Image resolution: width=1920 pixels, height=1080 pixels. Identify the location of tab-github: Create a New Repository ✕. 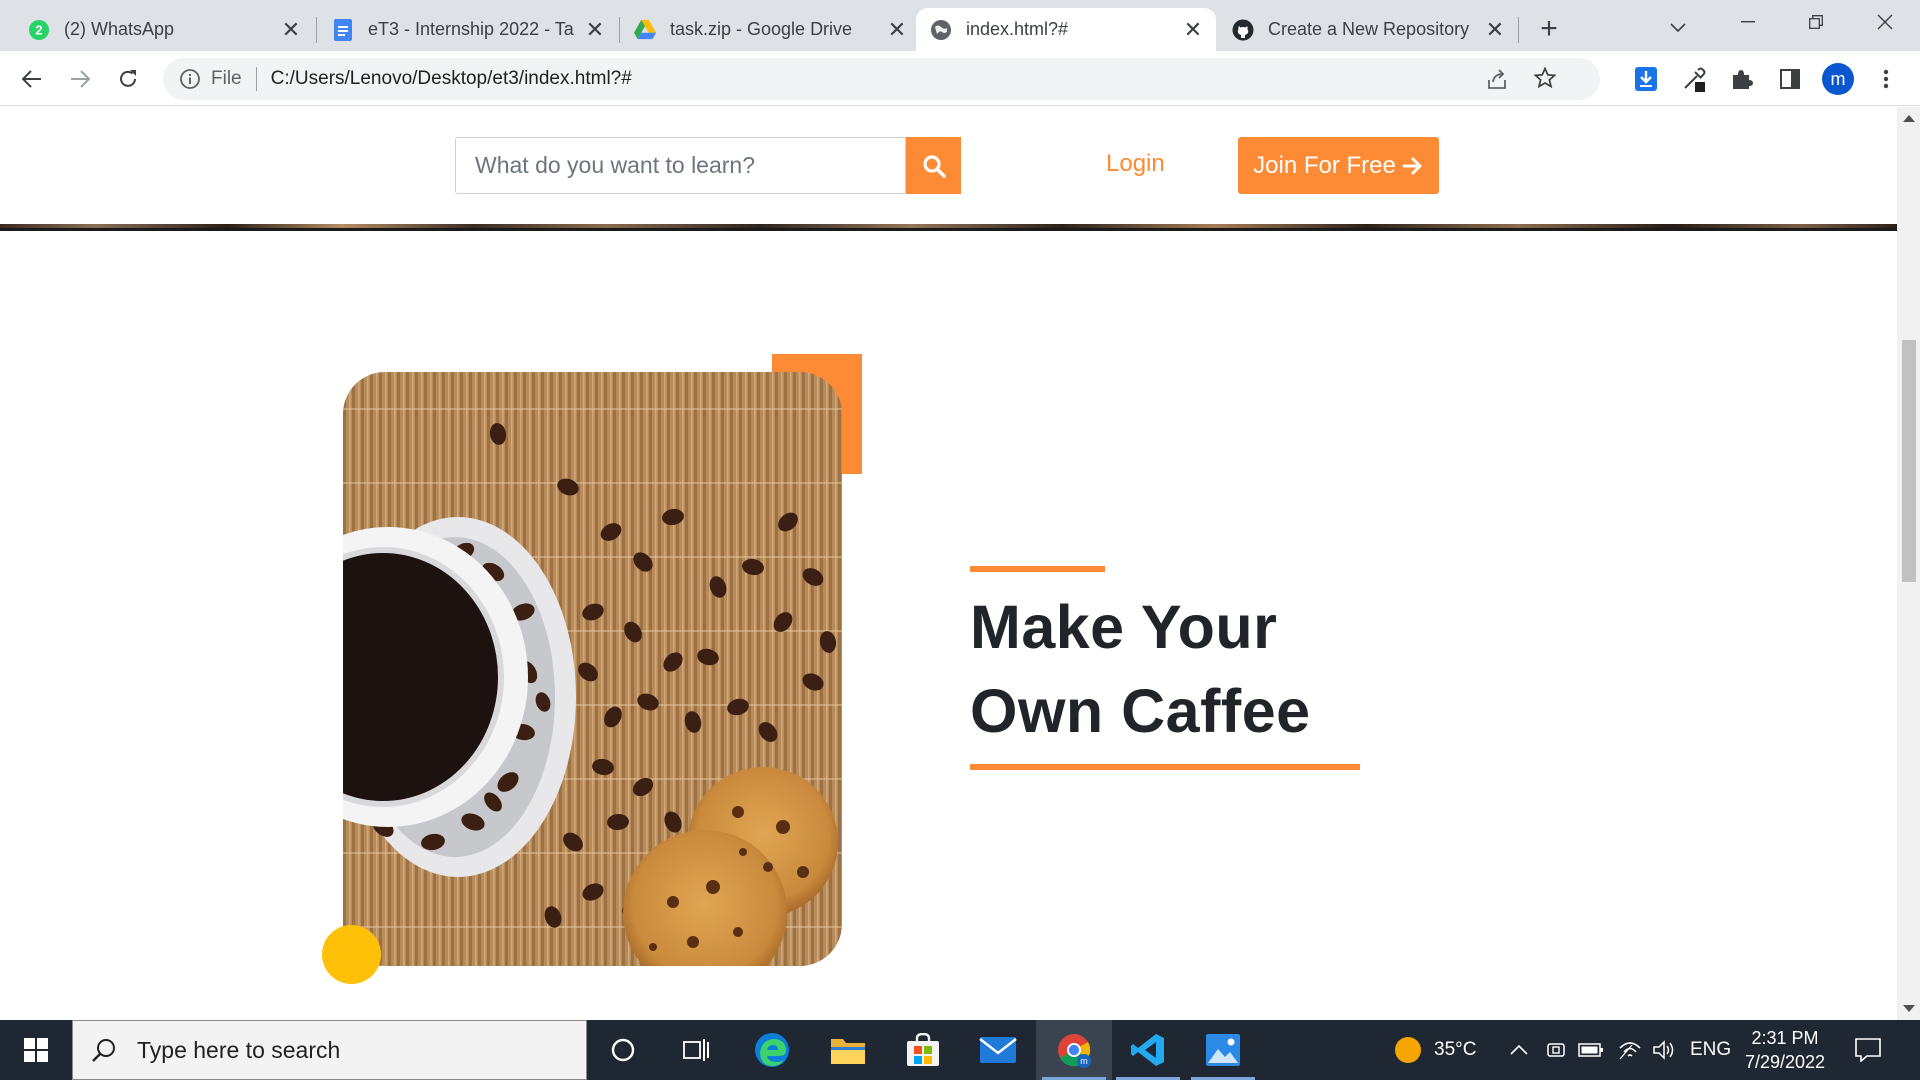
(1368, 29).